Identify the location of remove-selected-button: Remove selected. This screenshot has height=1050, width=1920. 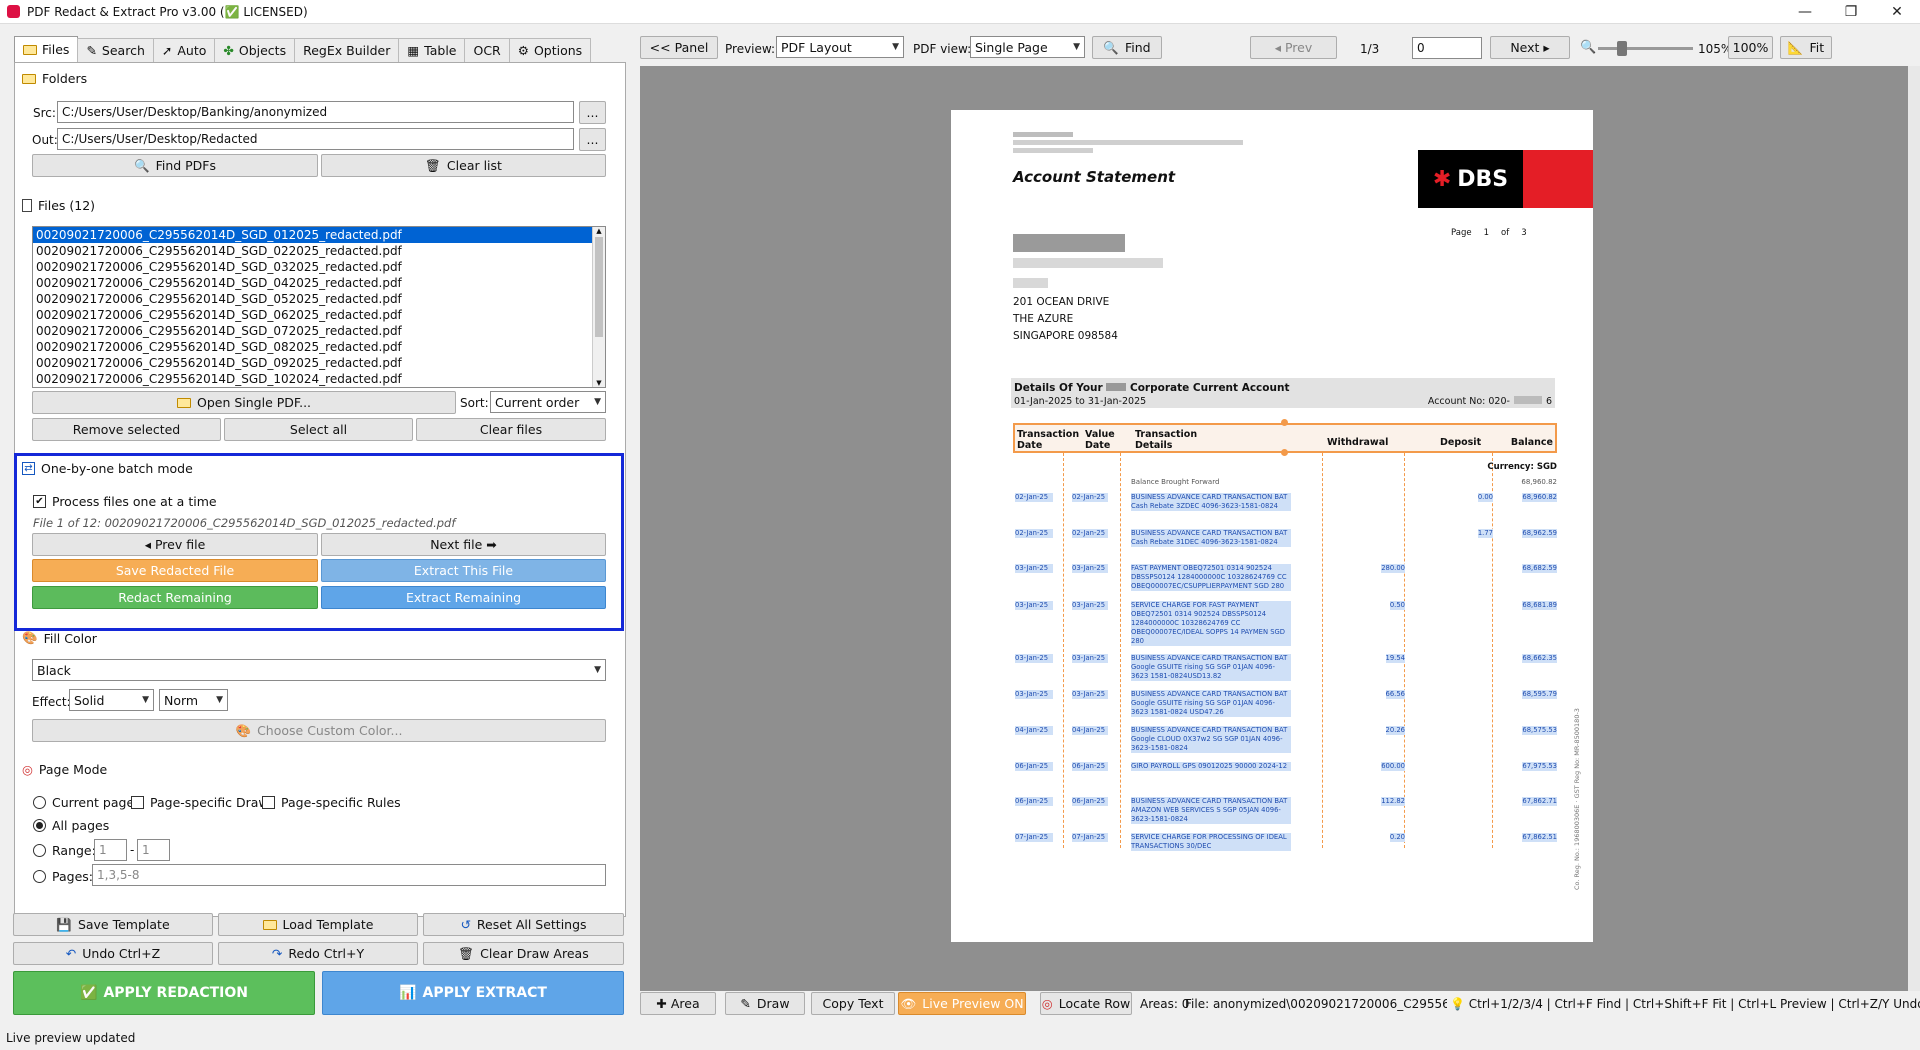
(126, 429).